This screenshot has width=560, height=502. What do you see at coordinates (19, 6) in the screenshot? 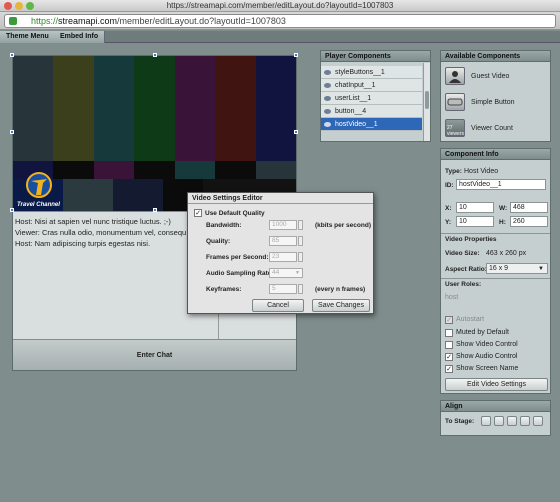
I see `minimize-window-icon` at bounding box center [19, 6].